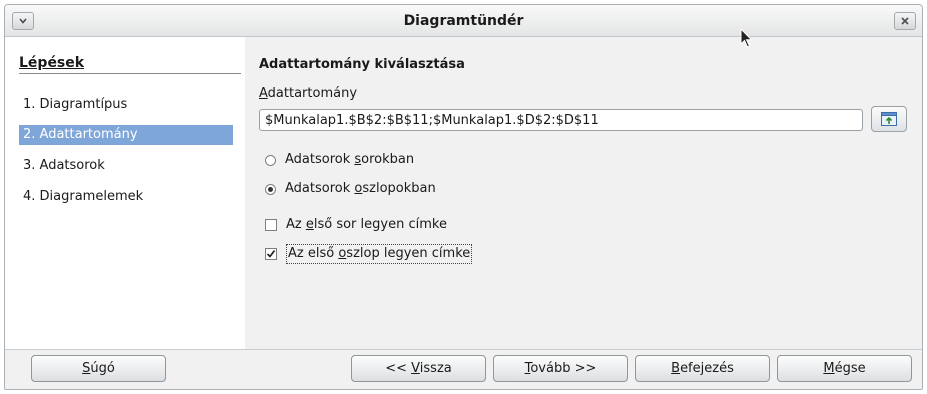  I want to click on steps-divider, so click(130, 73).